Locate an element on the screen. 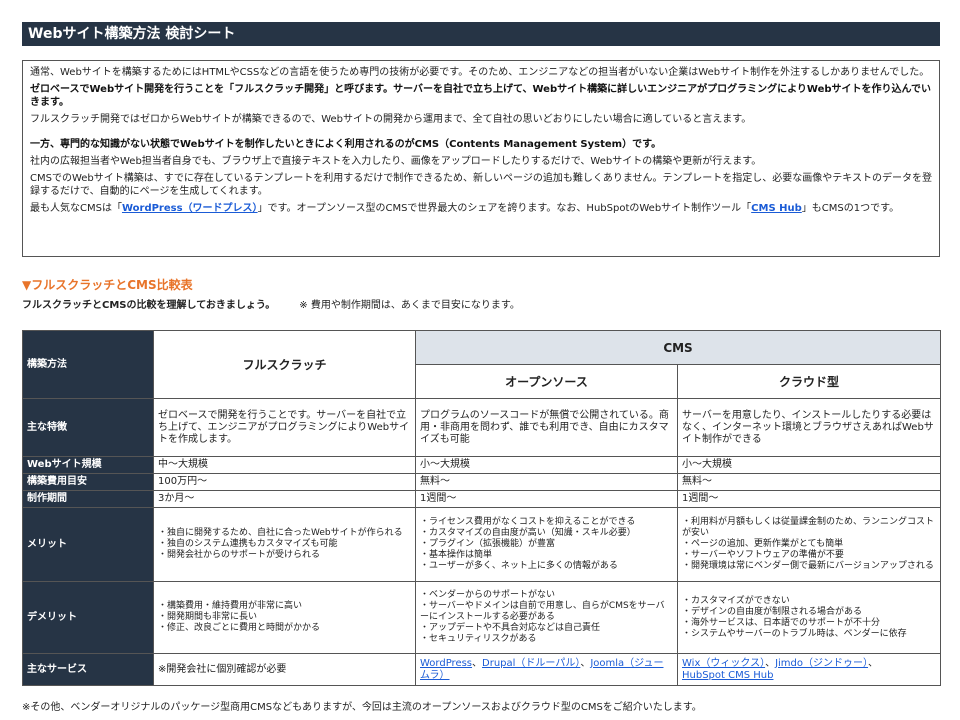  jimdo-link: Jimdo（ジンドゥー） is located at coordinates (821, 663).